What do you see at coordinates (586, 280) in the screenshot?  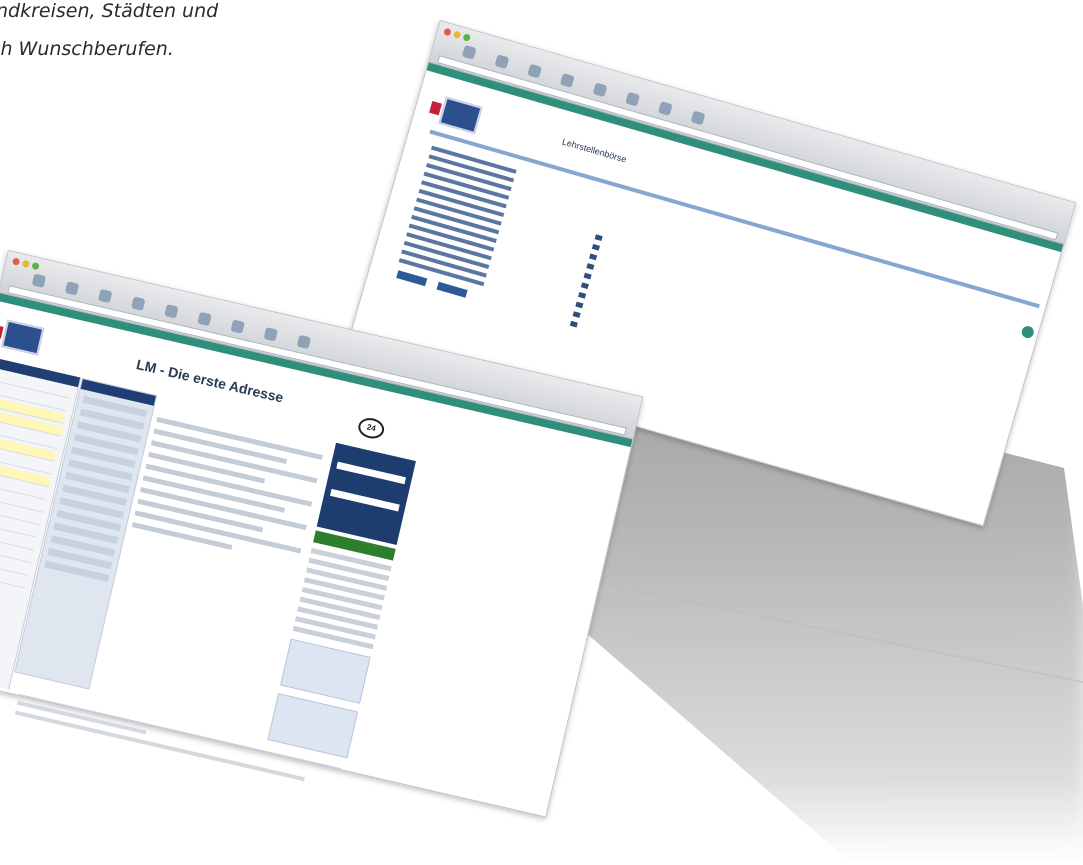 I see `icon-column` at bounding box center [586, 280].